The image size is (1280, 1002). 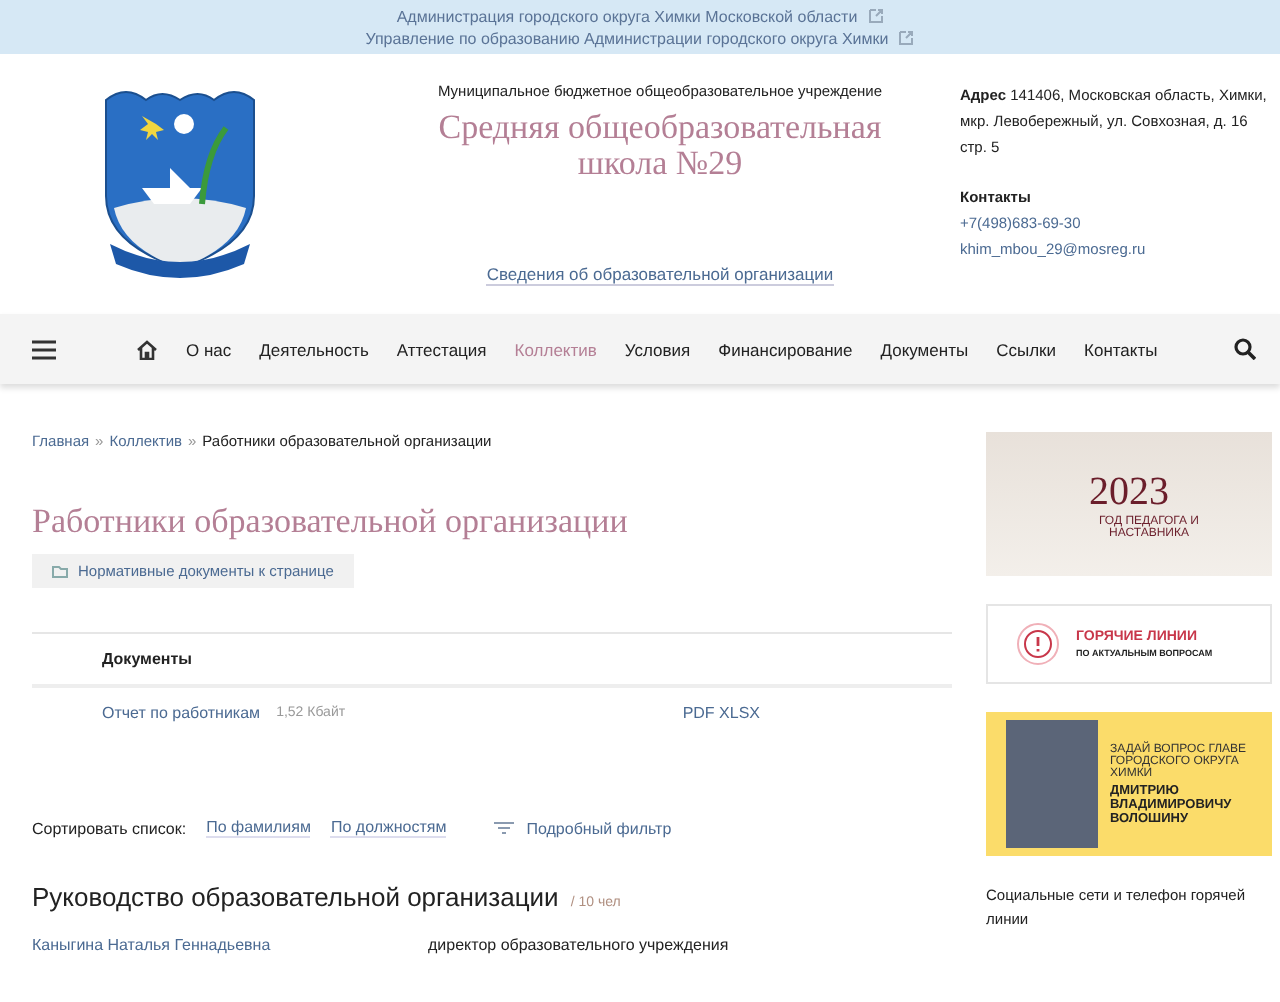 What do you see at coordinates (579, 945) in the screenshot?
I see `person-position: директор образовательного учреждения` at bounding box center [579, 945].